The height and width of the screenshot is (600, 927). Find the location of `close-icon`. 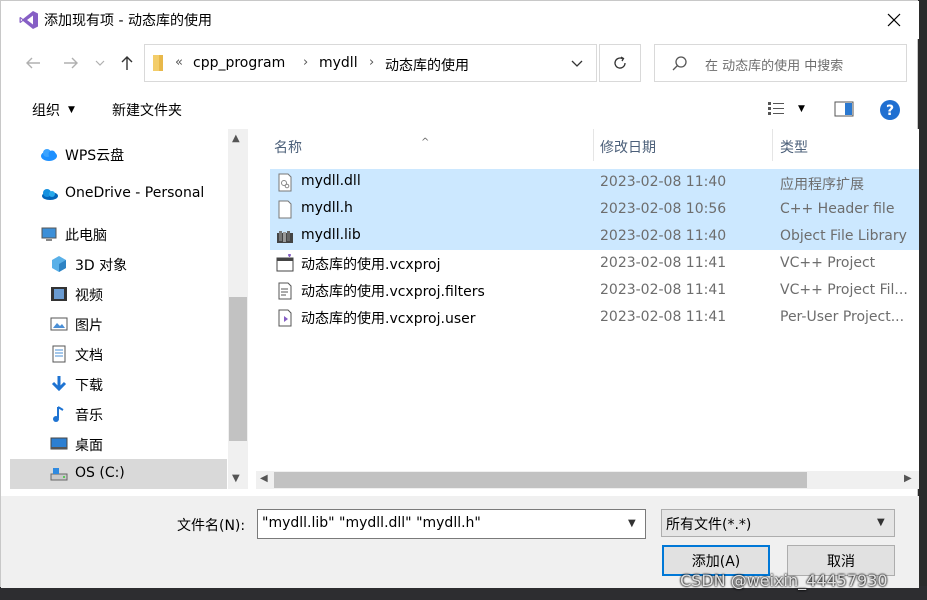

close-icon is located at coordinates (894, 20).